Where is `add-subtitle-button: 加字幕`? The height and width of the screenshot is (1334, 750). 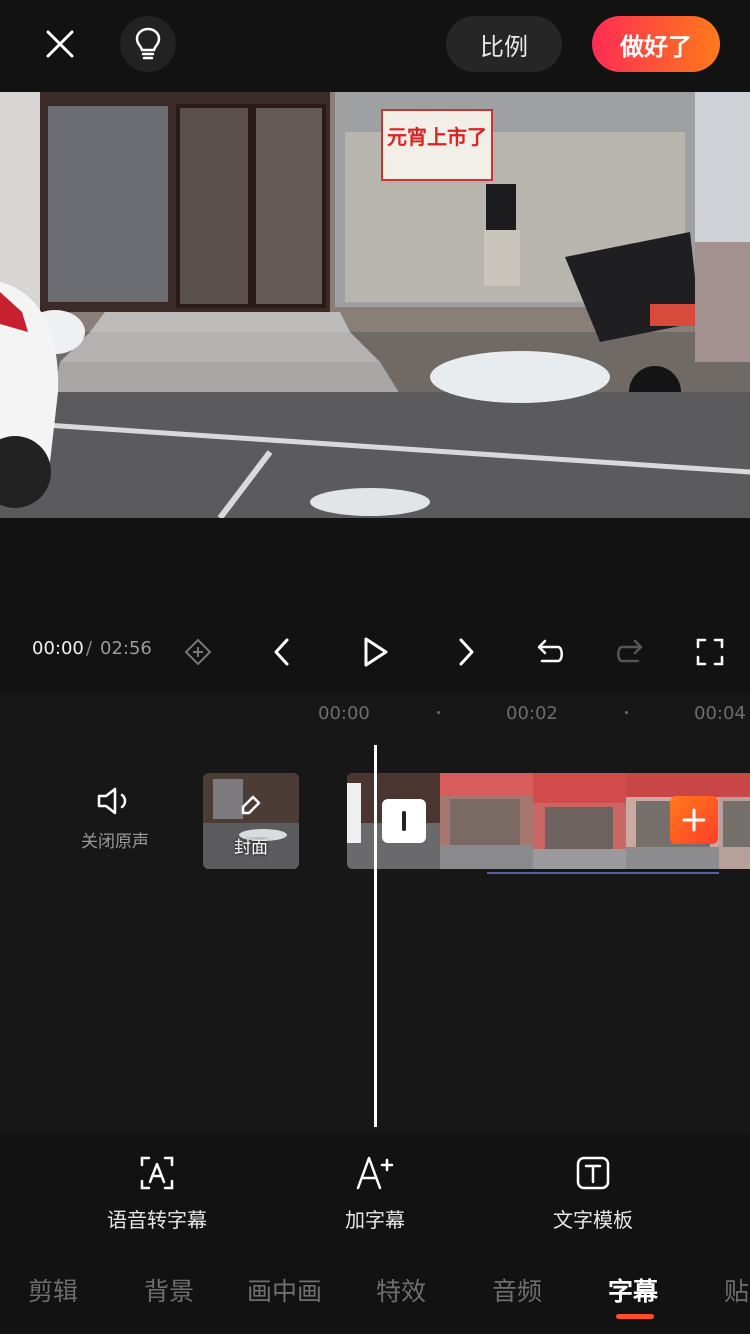 add-subtitle-button: 加字幕 is located at coordinates (375, 1191).